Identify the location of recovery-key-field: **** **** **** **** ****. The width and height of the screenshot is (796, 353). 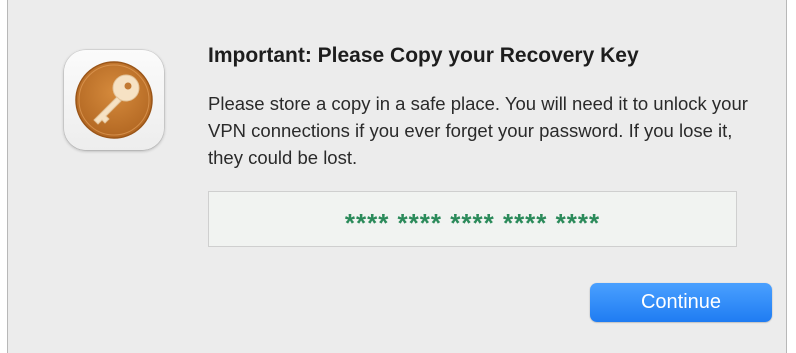
(472, 219).